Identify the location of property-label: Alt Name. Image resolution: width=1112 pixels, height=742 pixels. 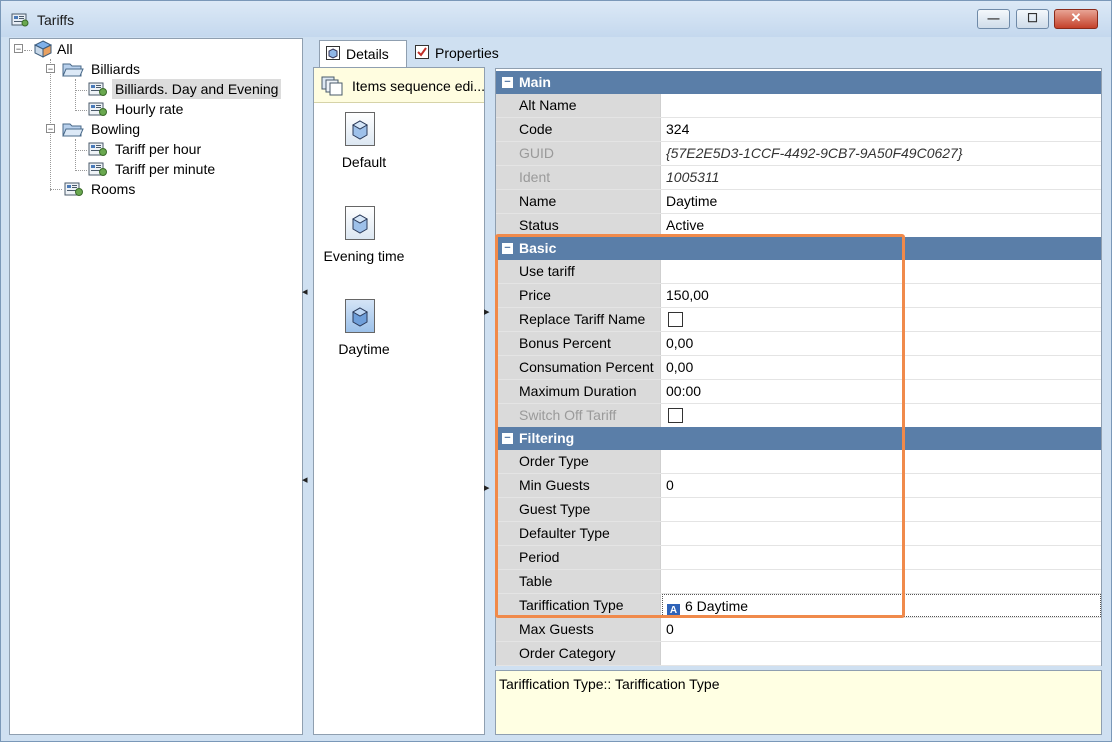
(585, 105).